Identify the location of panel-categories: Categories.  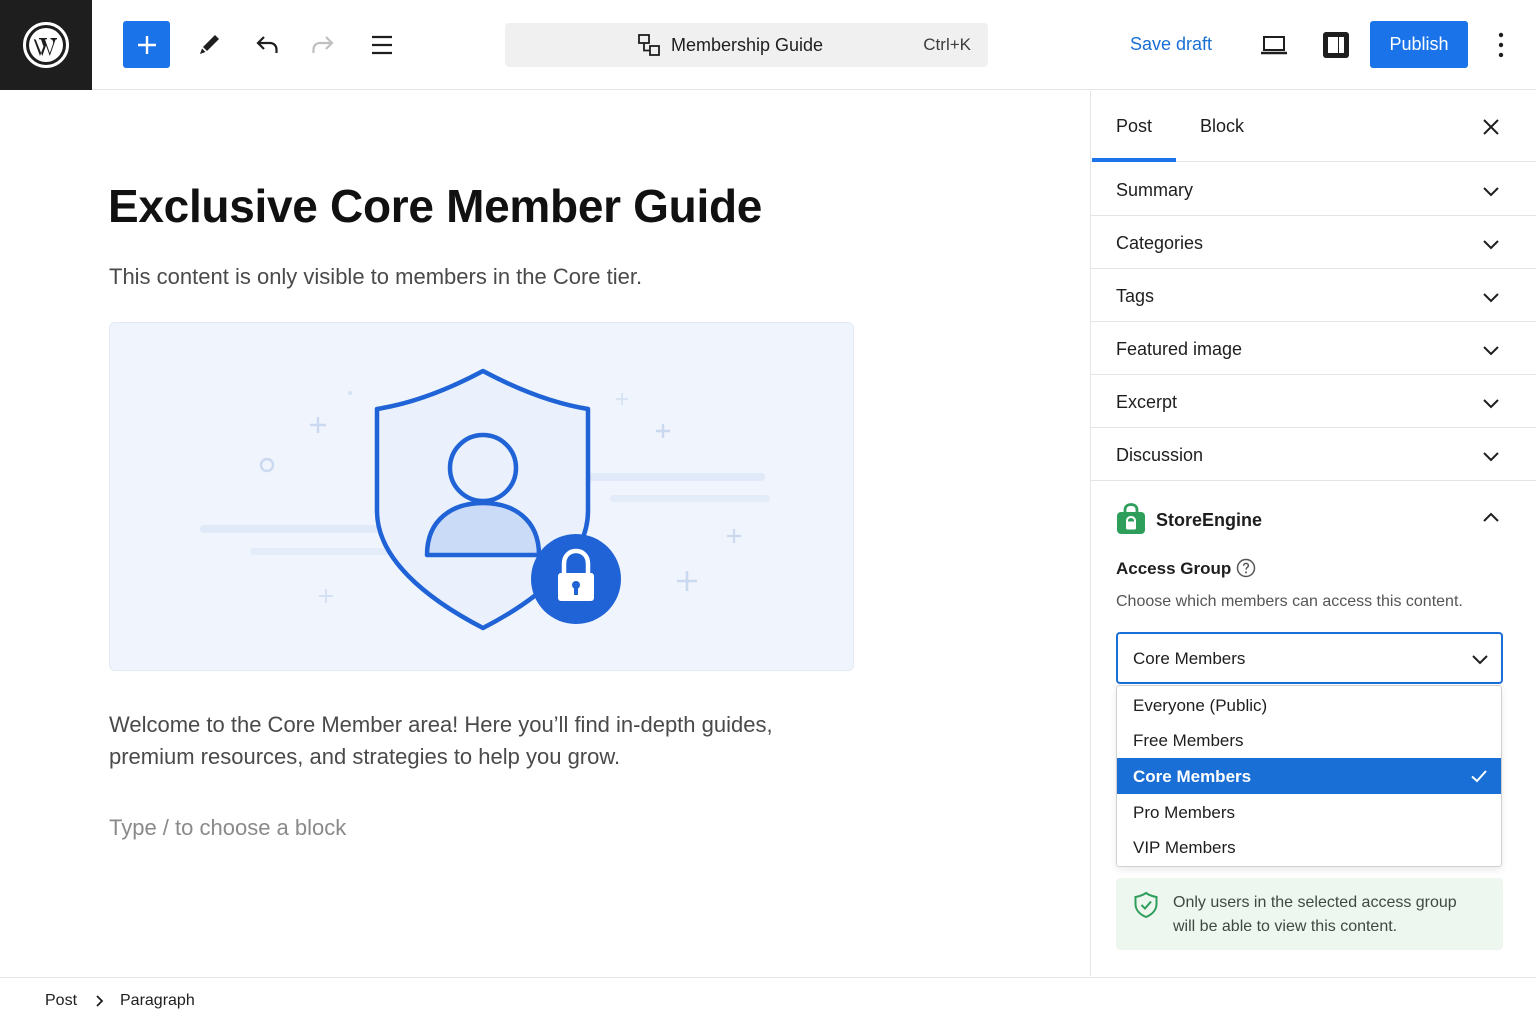
(1313, 242).